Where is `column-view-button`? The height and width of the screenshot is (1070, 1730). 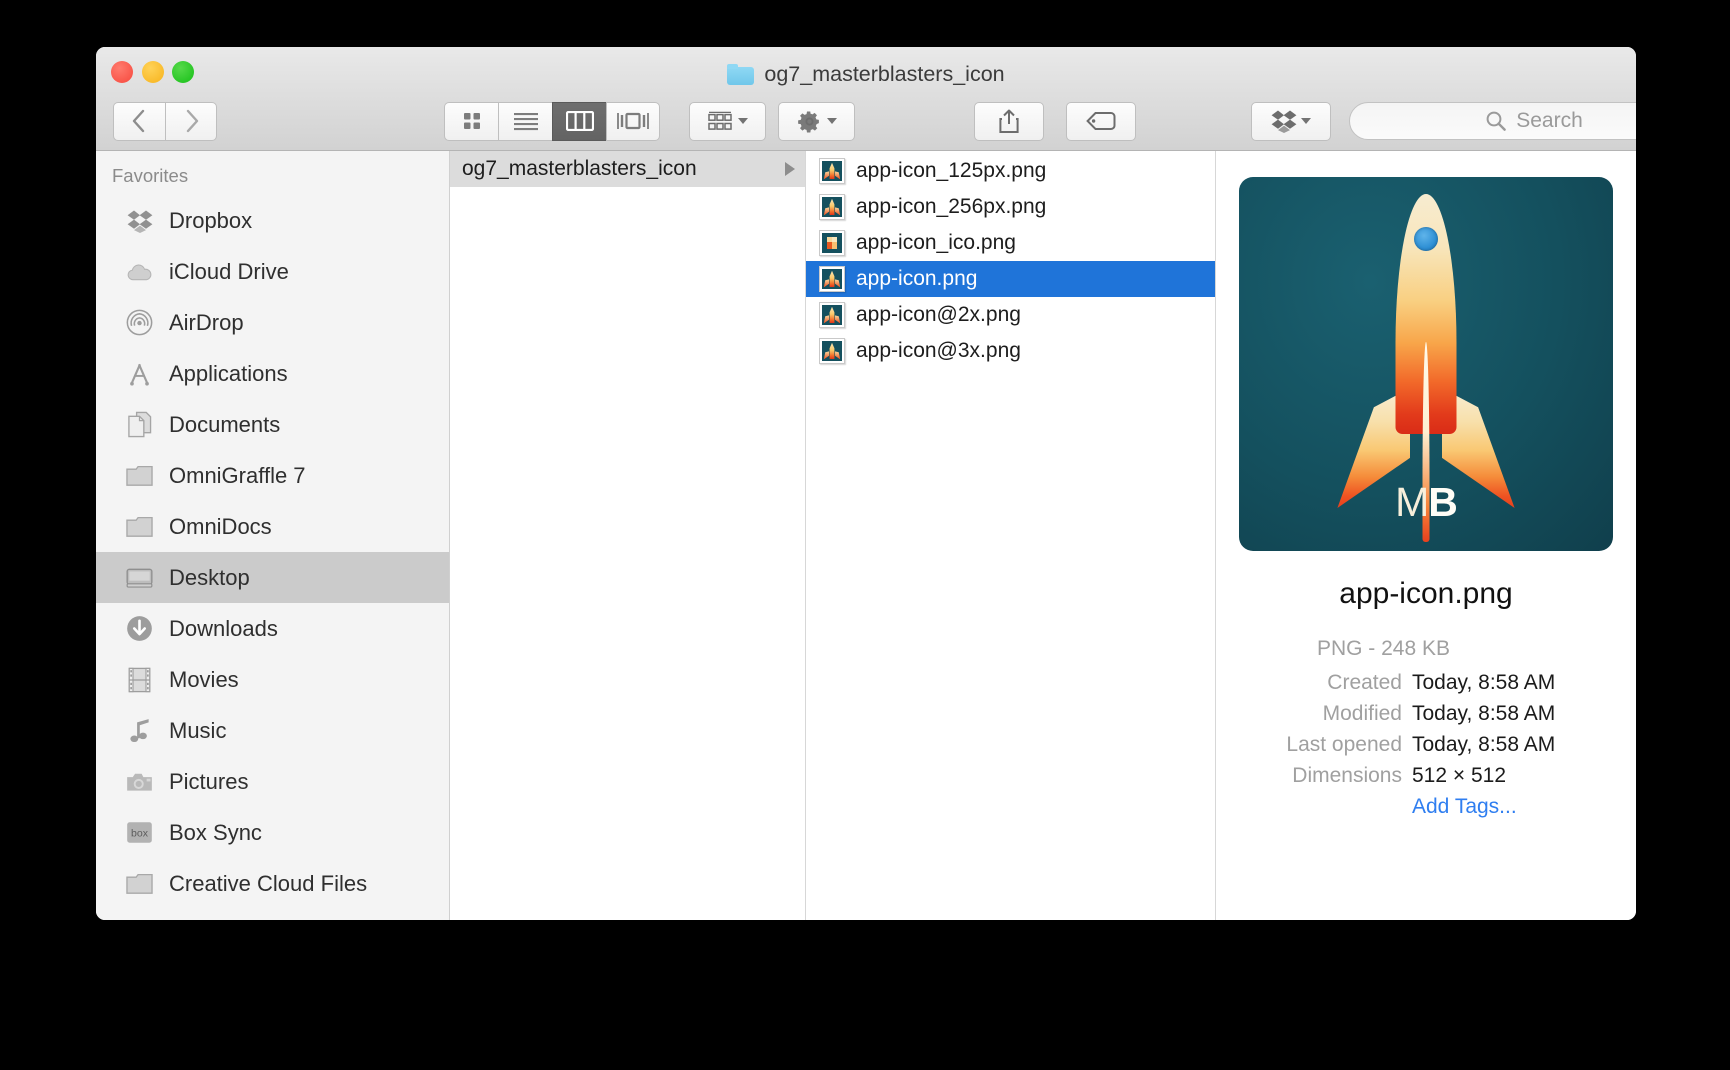 column-view-button is located at coordinates (579, 121).